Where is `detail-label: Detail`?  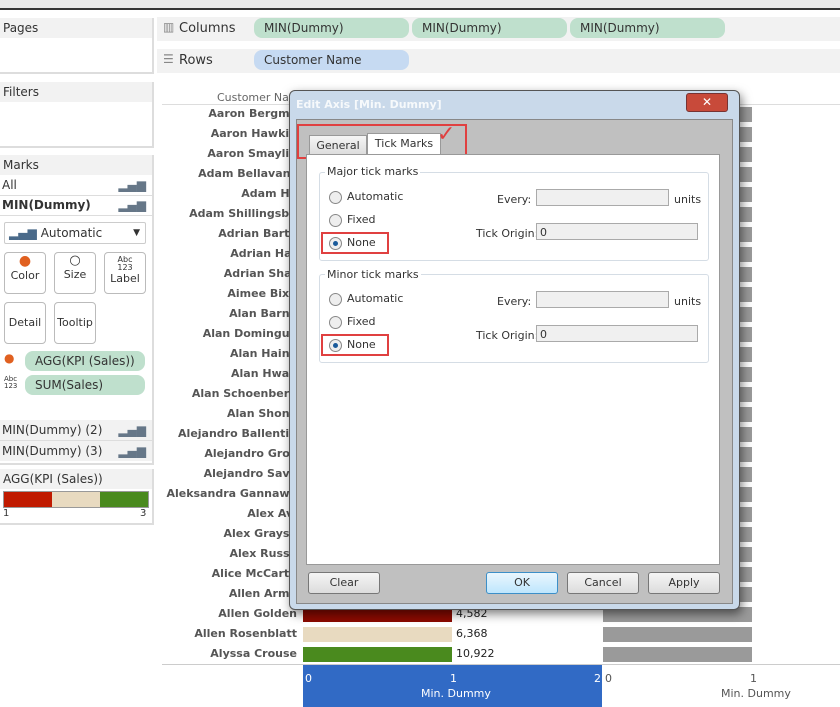
detail-label: Detail is located at coordinates (25, 322).